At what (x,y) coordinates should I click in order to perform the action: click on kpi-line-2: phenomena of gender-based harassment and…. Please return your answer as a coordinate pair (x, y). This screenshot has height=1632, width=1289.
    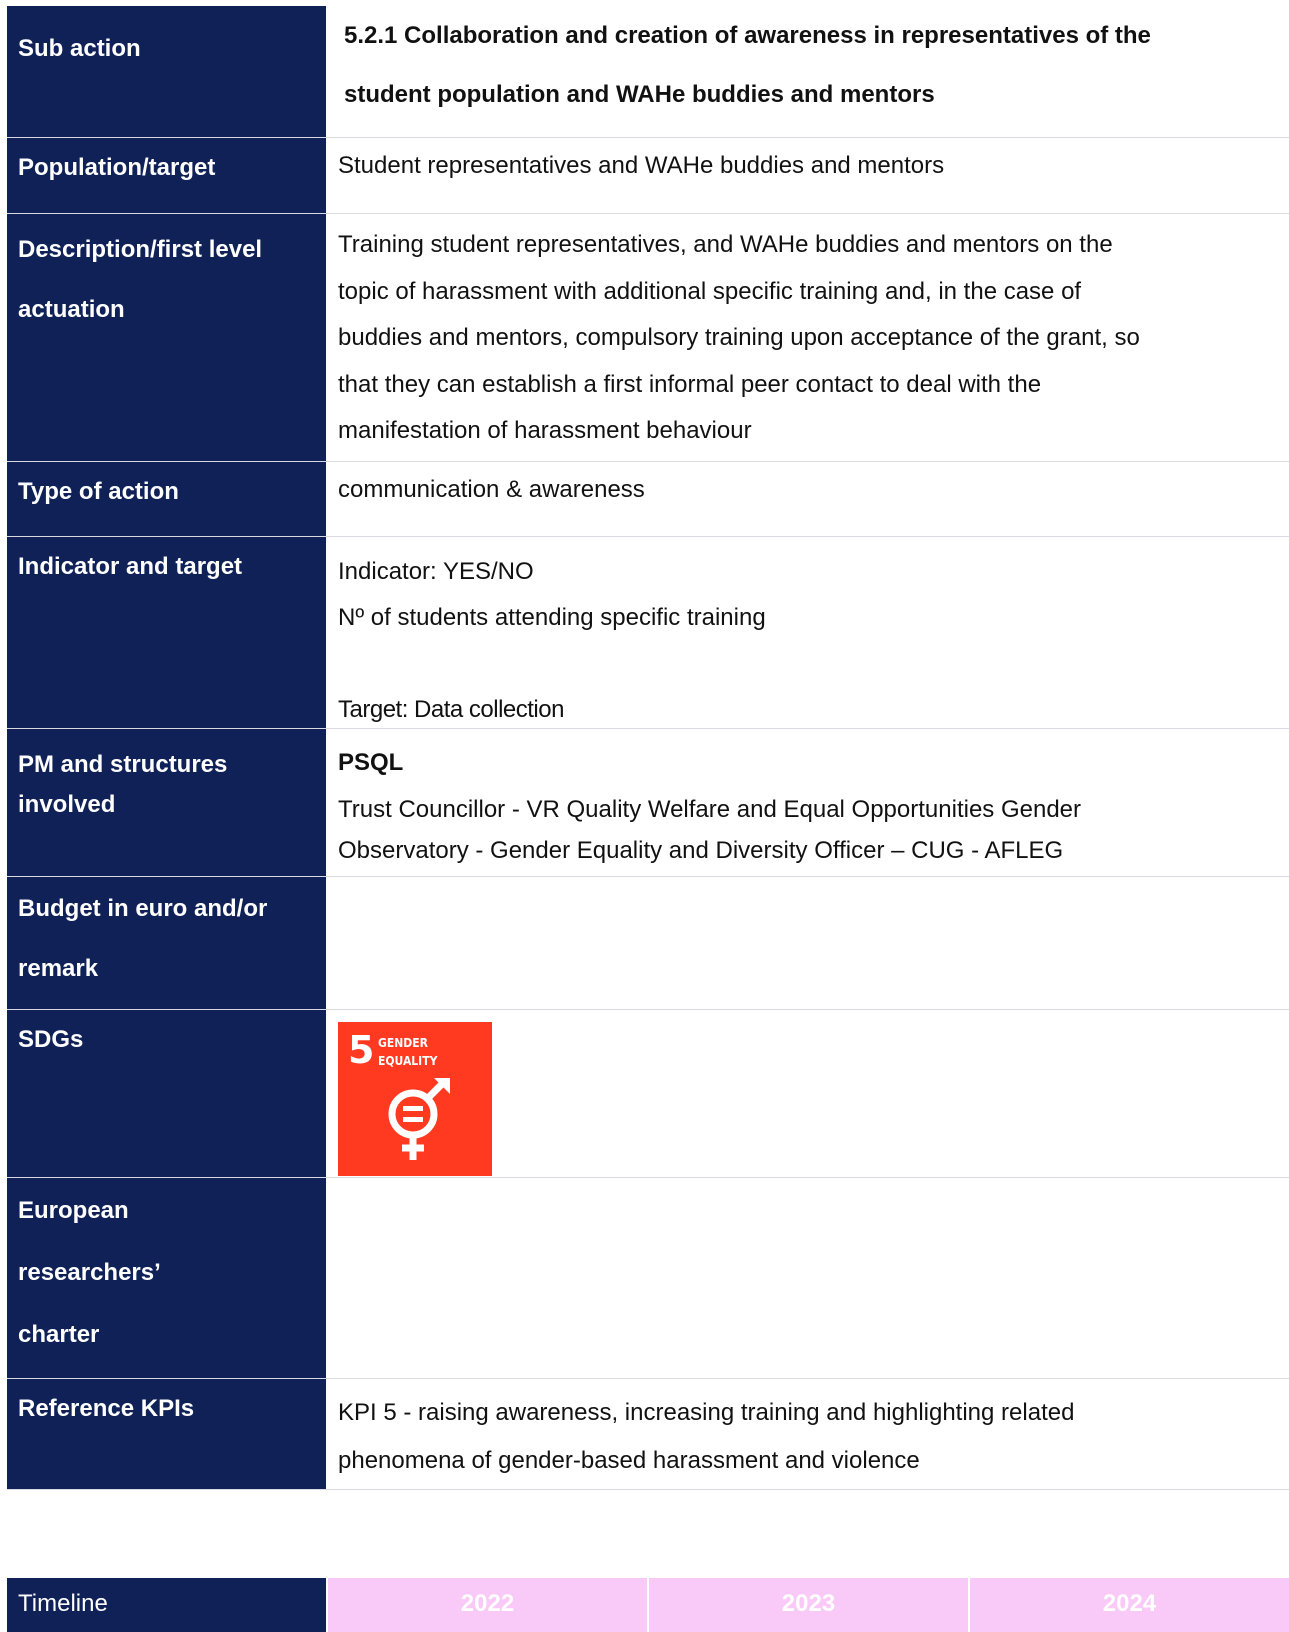
    Looking at the image, I should click on (629, 1460).